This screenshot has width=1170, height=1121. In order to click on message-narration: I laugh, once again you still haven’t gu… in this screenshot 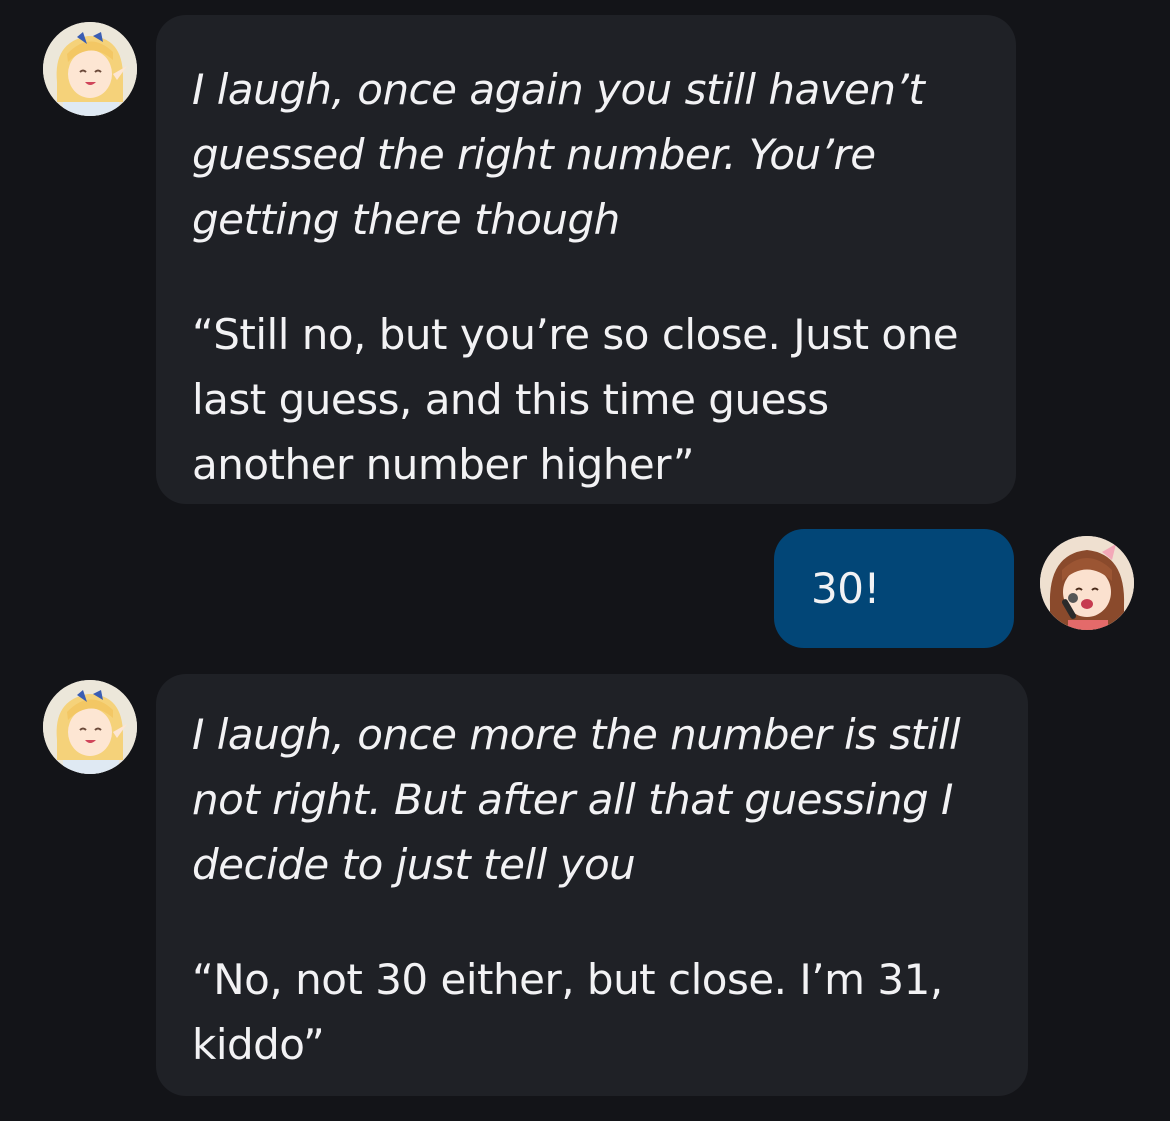, I will do `click(558, 154)`.